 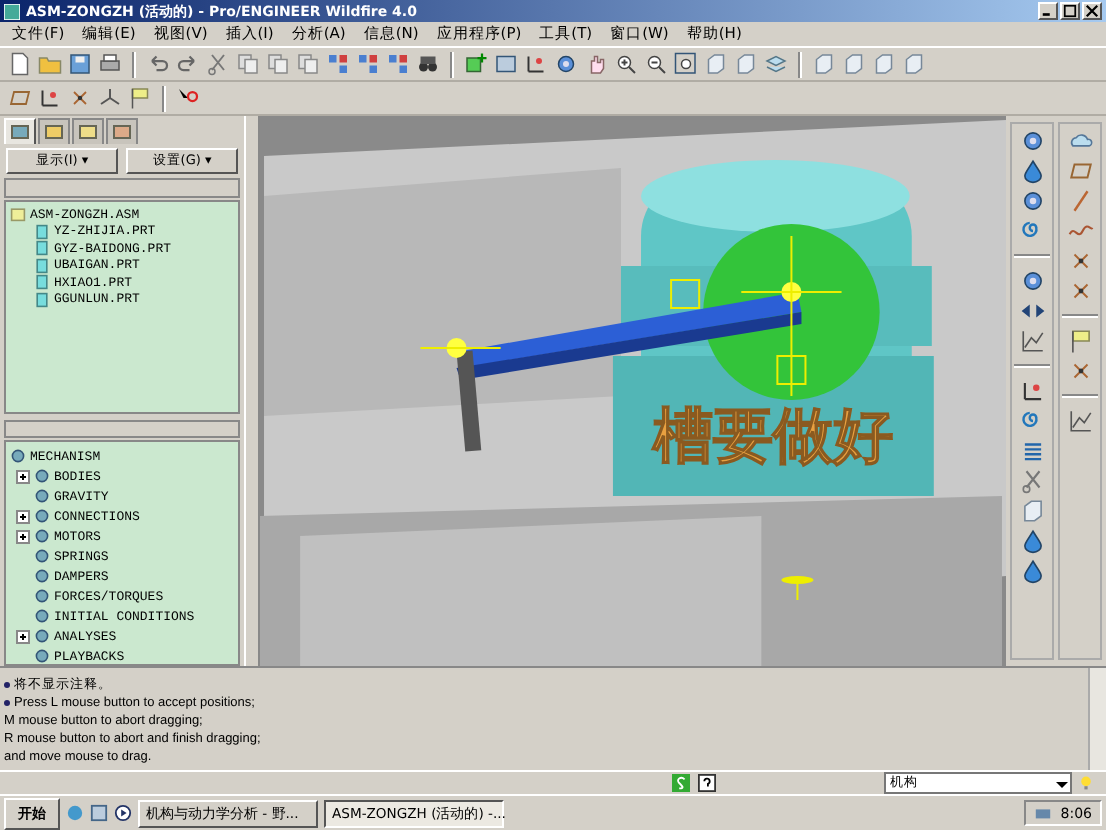 What do you see at coordinates (656, 64) in the screenshot?
I see `zoom-out-icon` at bounding box center [656, 64].